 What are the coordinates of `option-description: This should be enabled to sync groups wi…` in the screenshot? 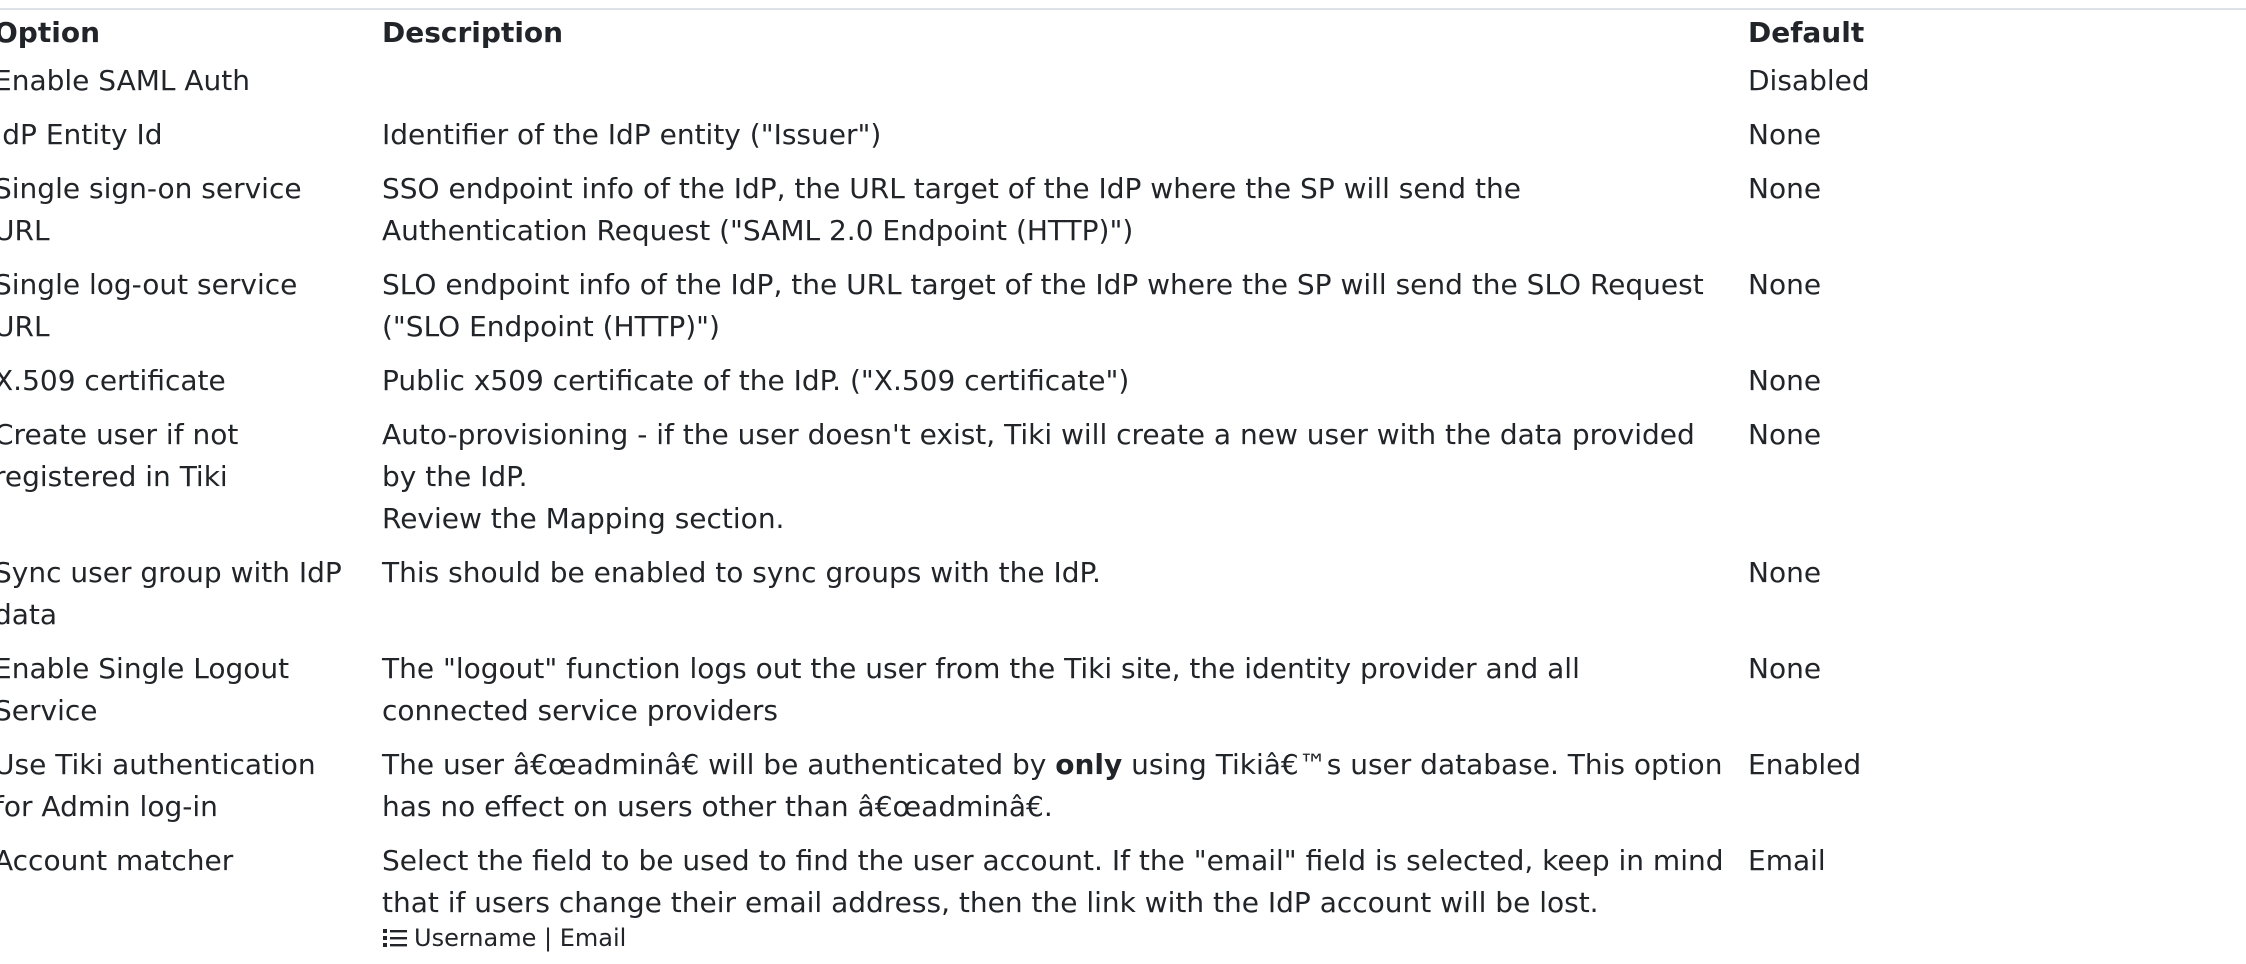 It's located at (741, 572).